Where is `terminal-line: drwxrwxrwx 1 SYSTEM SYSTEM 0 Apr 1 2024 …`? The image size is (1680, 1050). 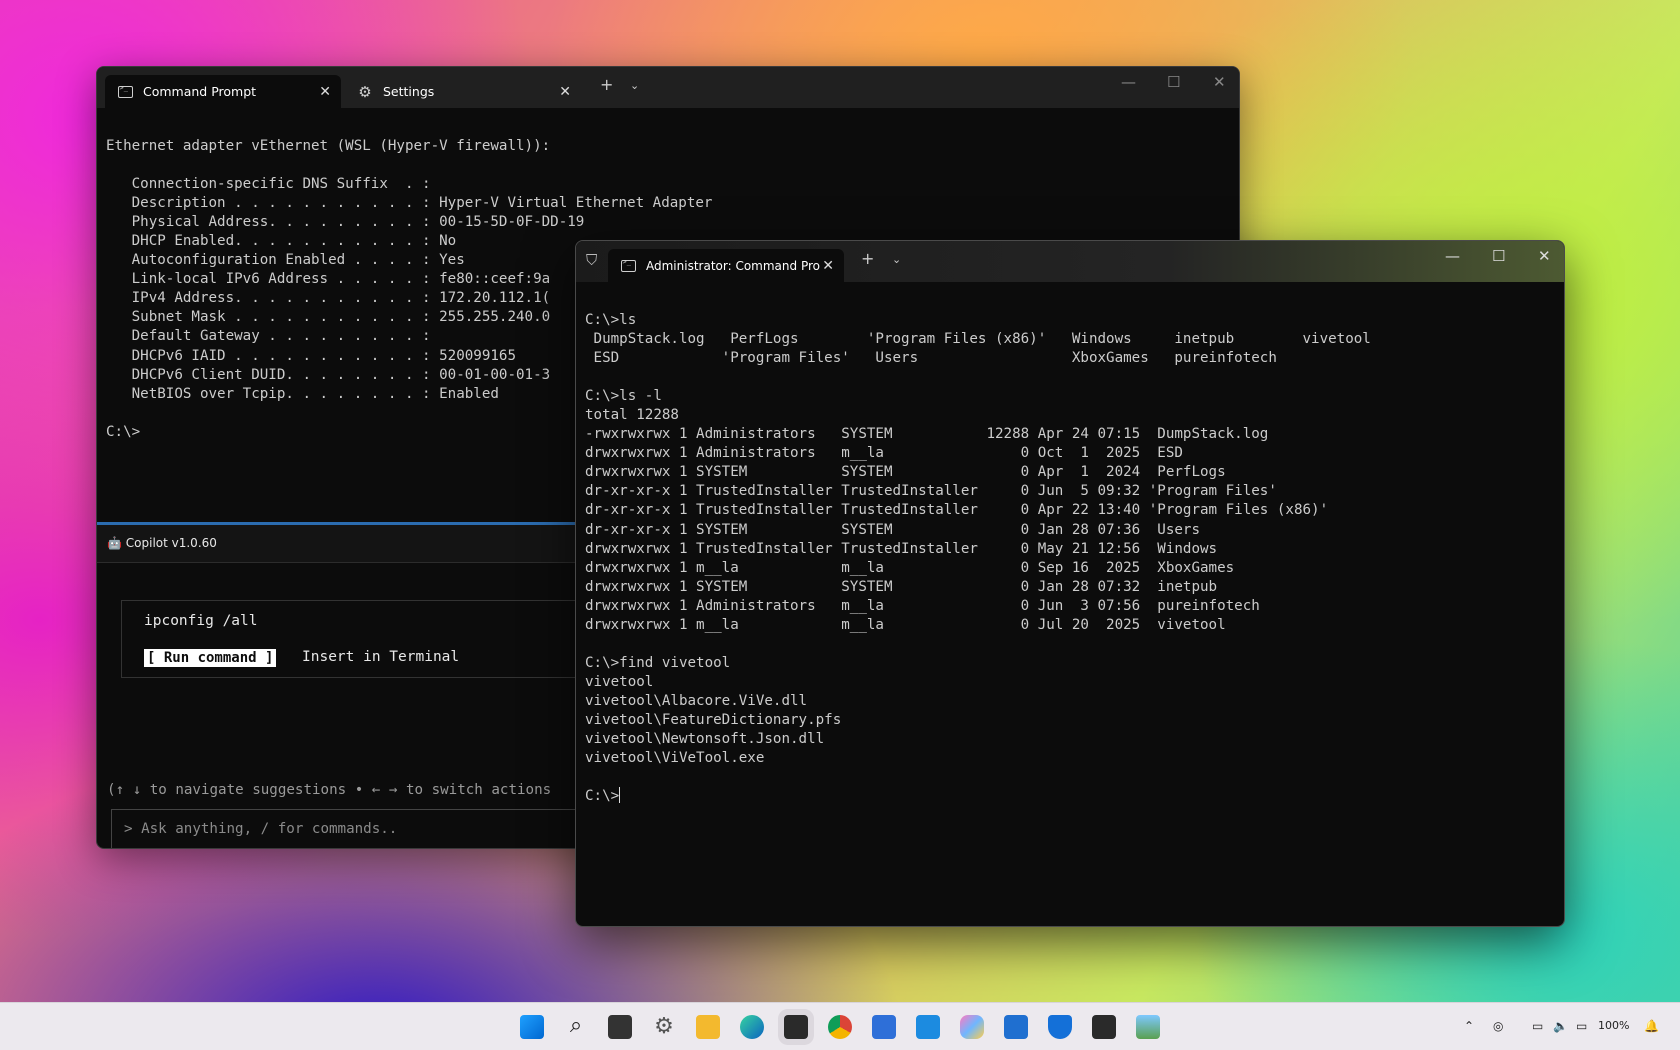 terminal-line: drwxrwxrwx 1 SYSTEM SYSTEM 0 Apr 1 2024 … is located at coordinates (905, 472).